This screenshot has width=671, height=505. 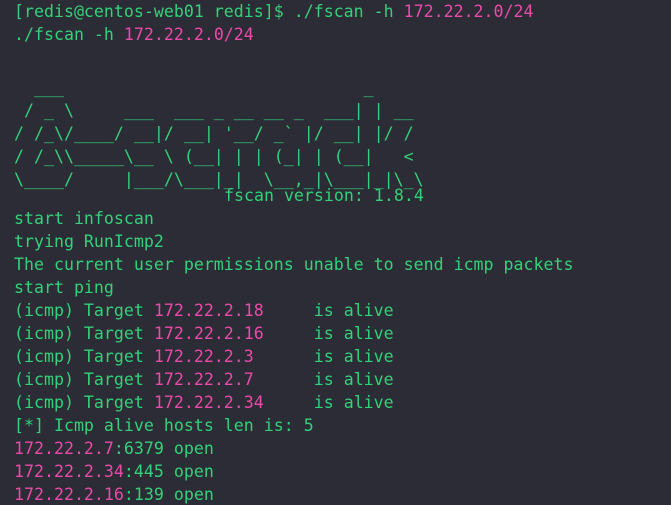 I want to click on icmp-line: (icmp) Target 172.22.2.7 is alive, so click(x=204, y=379).